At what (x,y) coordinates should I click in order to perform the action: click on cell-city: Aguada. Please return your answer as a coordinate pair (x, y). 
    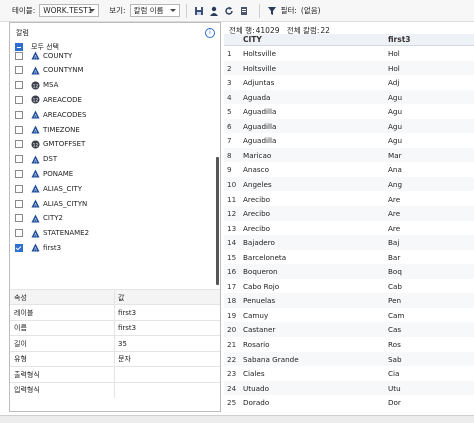
    Looking at the image, I should click on (256, 97).